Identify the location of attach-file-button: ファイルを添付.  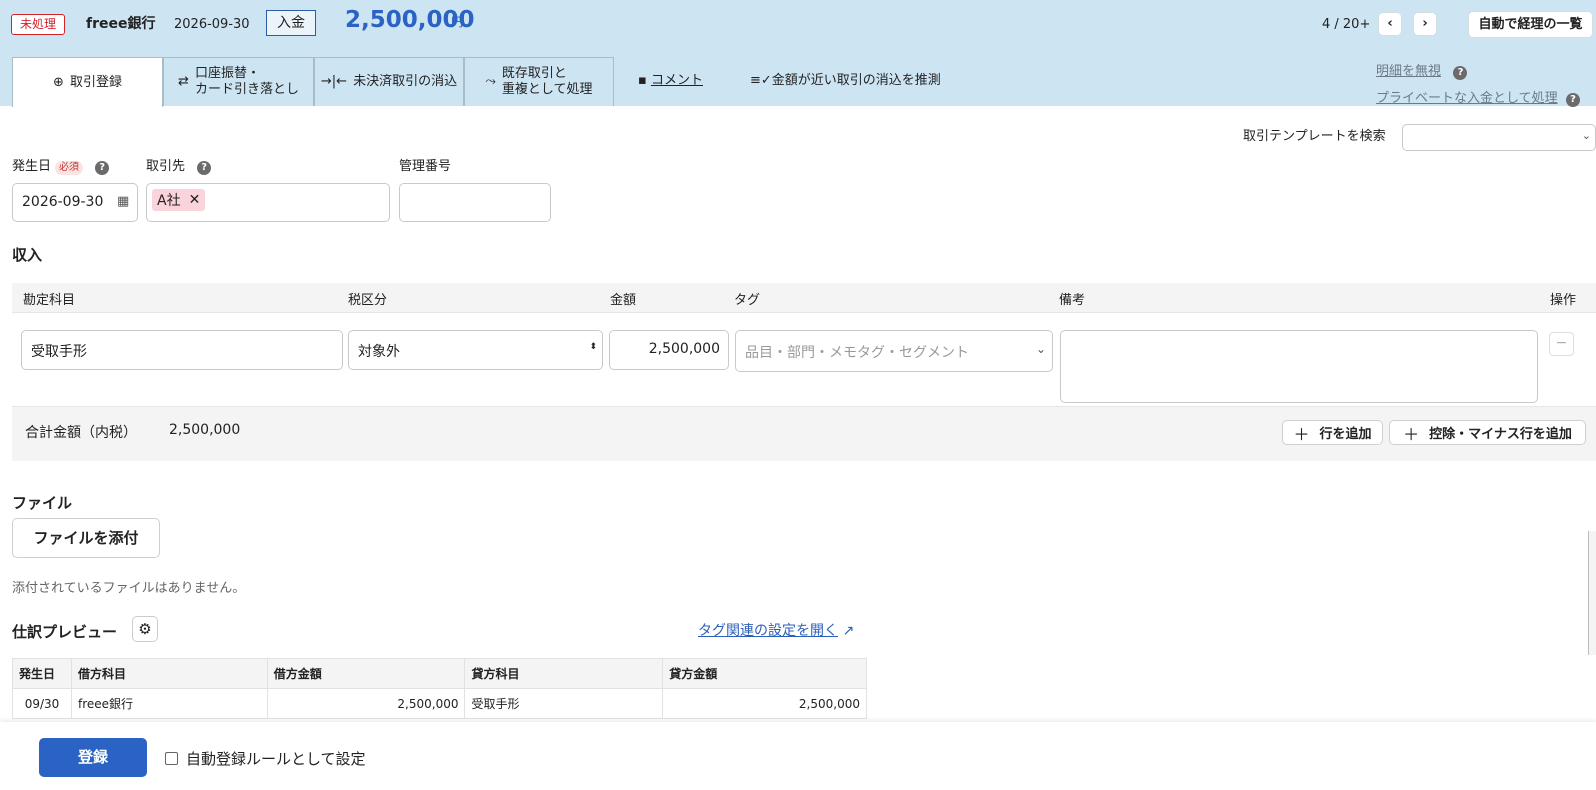
(86, 538).